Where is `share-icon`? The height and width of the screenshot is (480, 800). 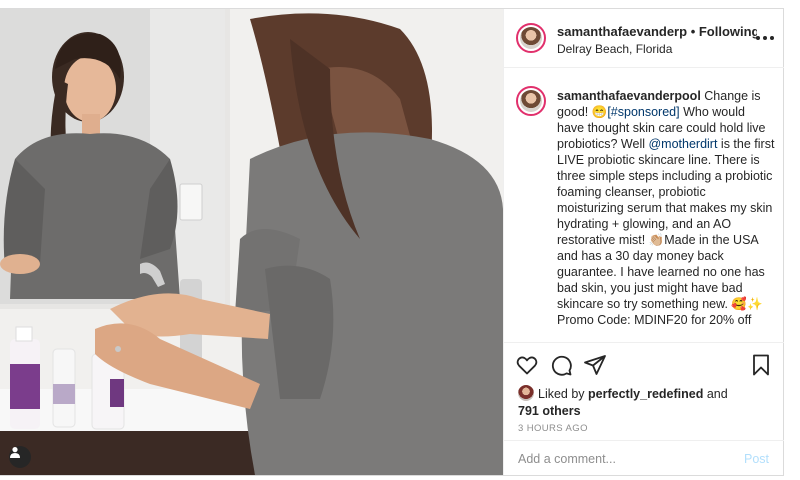 share-icon is located at coordinates (595, 365).